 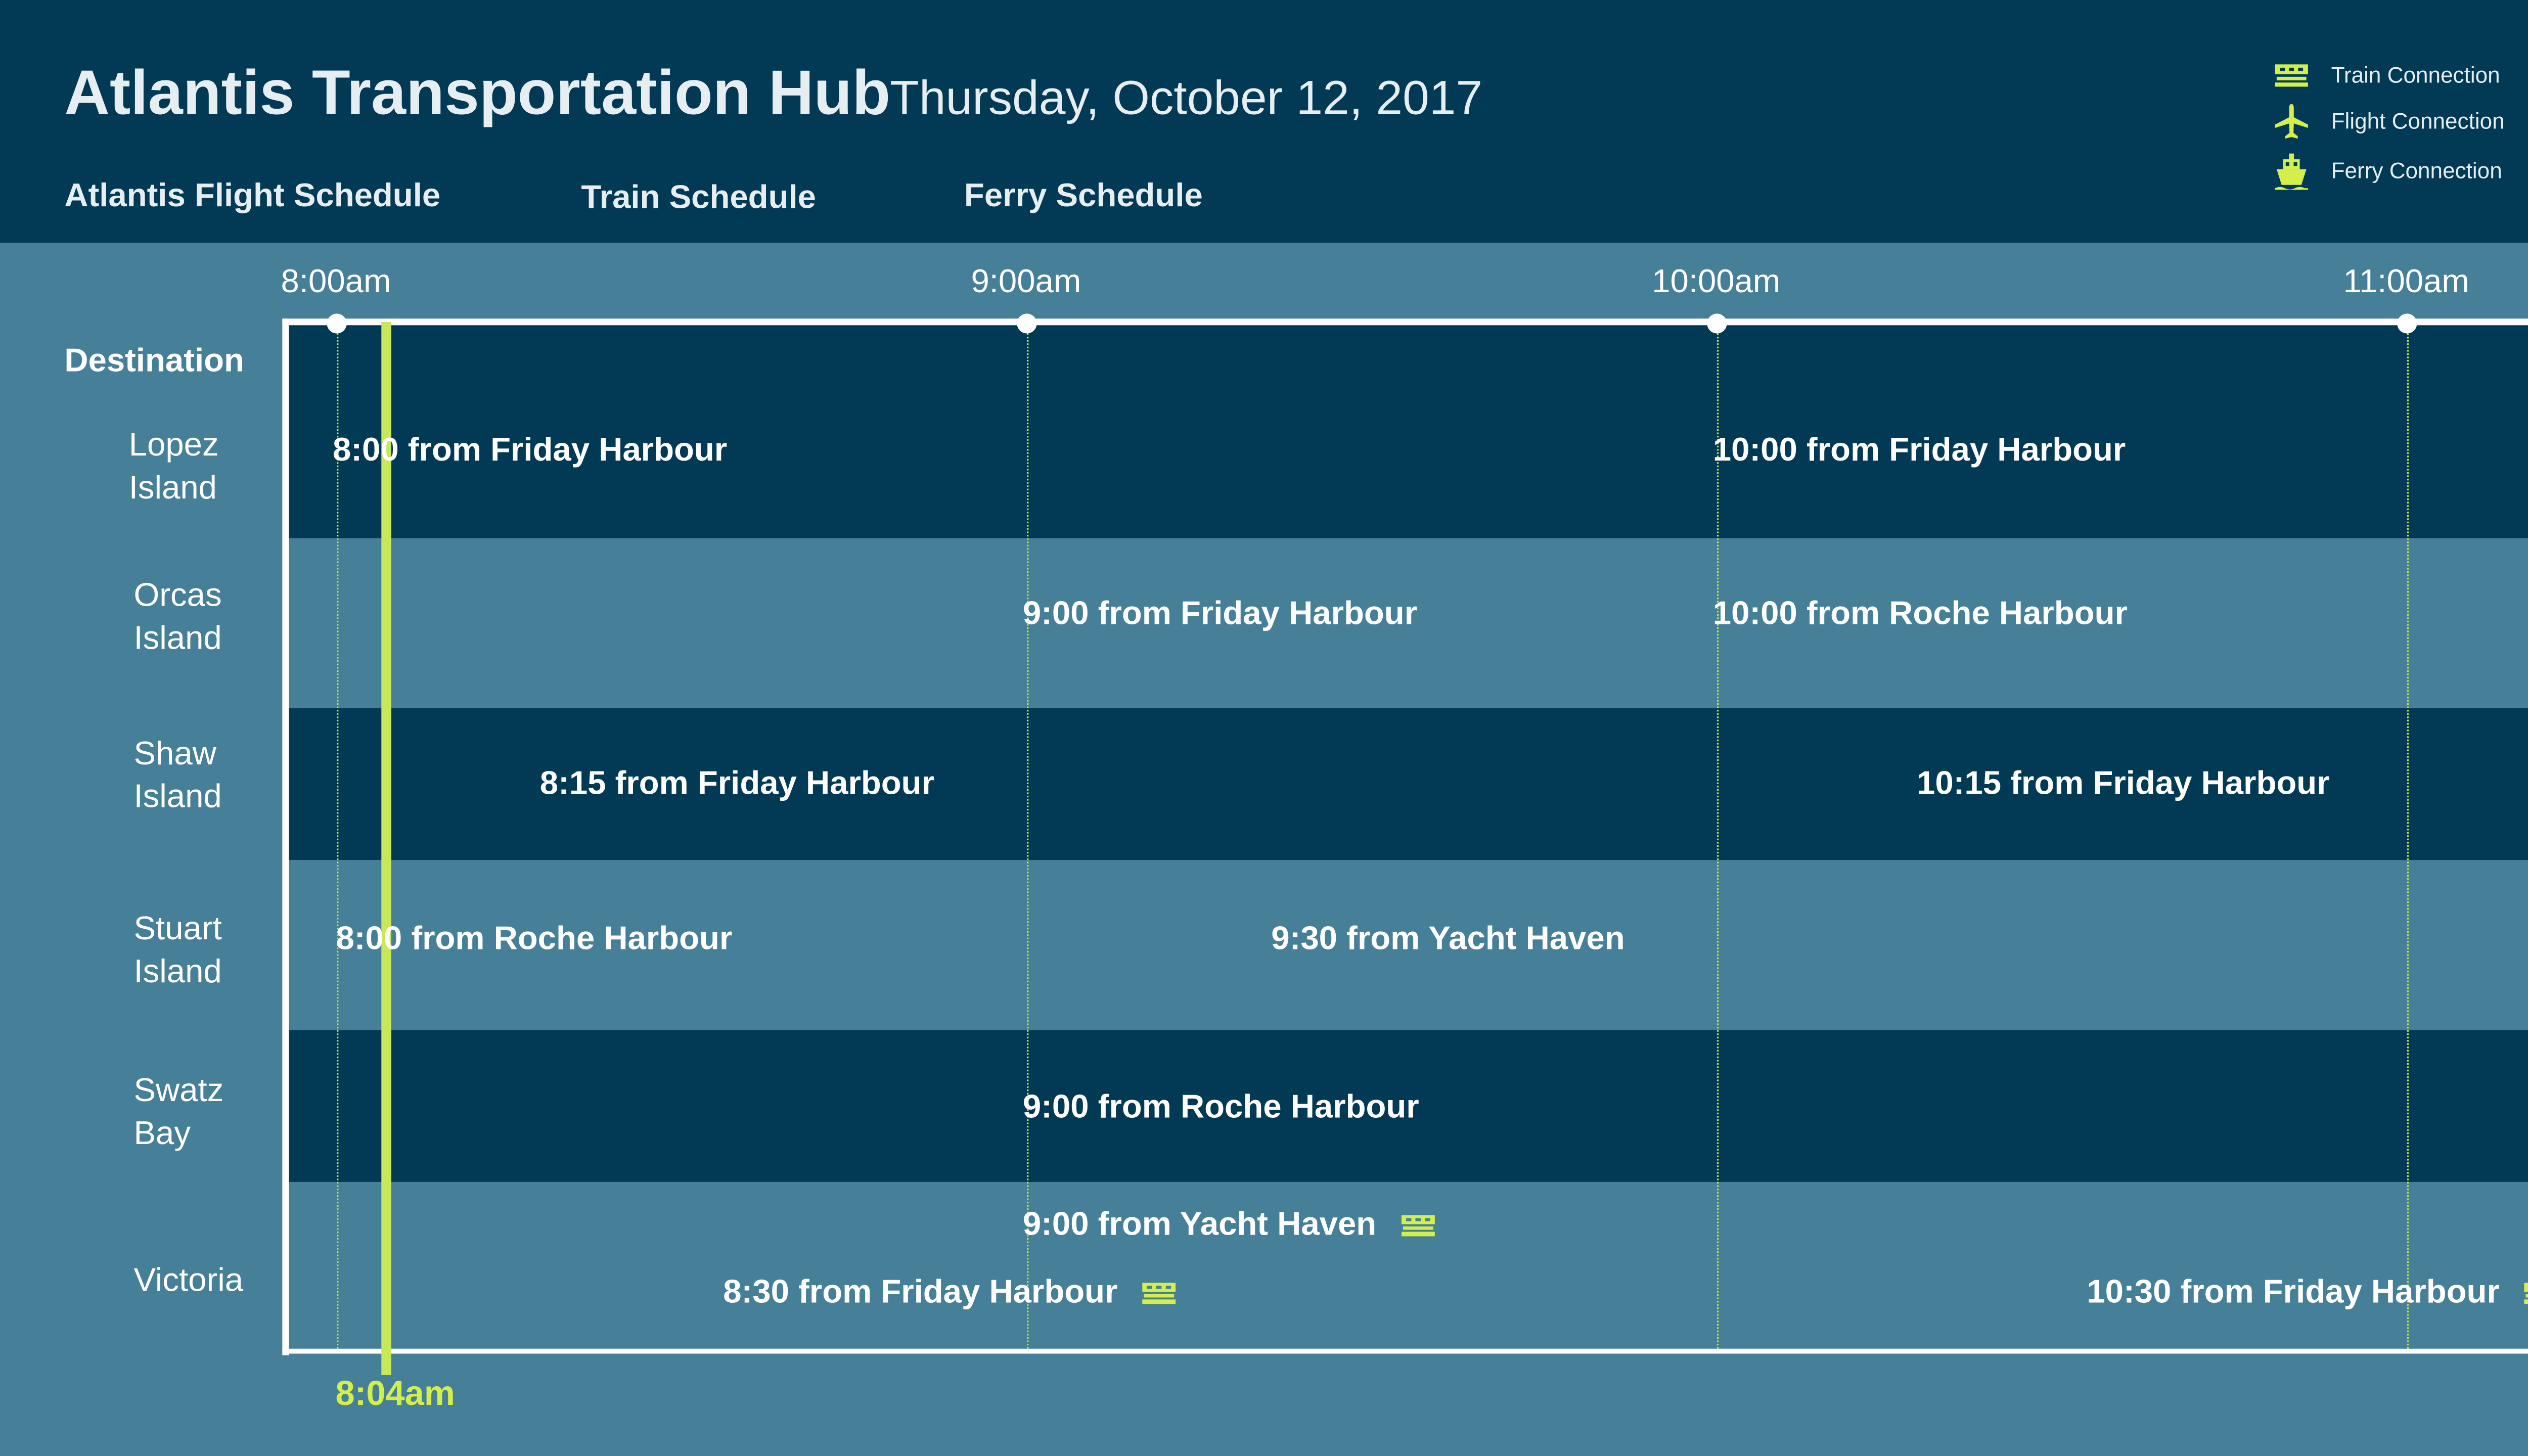 What do you see at coordinates (1084, 197) in the screenshot?
I see `tab-ferry-schedule: Ferry Schedule` at bounding box center [1084, 197].